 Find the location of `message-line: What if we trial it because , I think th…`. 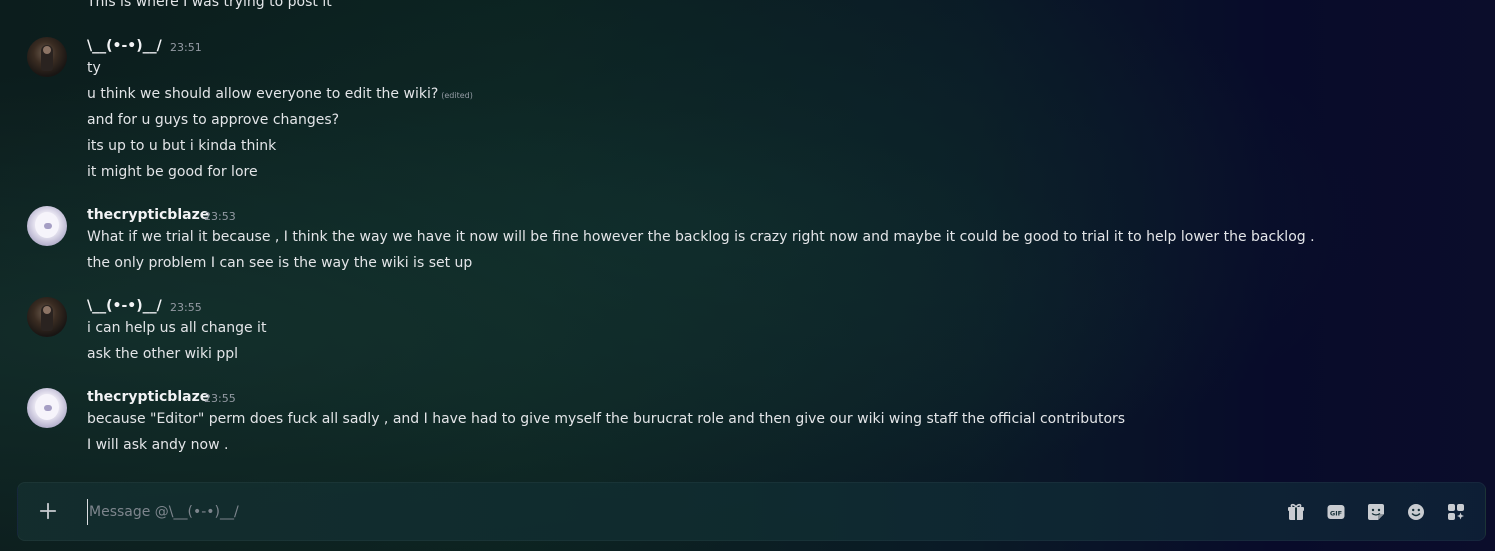

message-line: What if we trial it because , I think th… is located at coordinates (701, 237).